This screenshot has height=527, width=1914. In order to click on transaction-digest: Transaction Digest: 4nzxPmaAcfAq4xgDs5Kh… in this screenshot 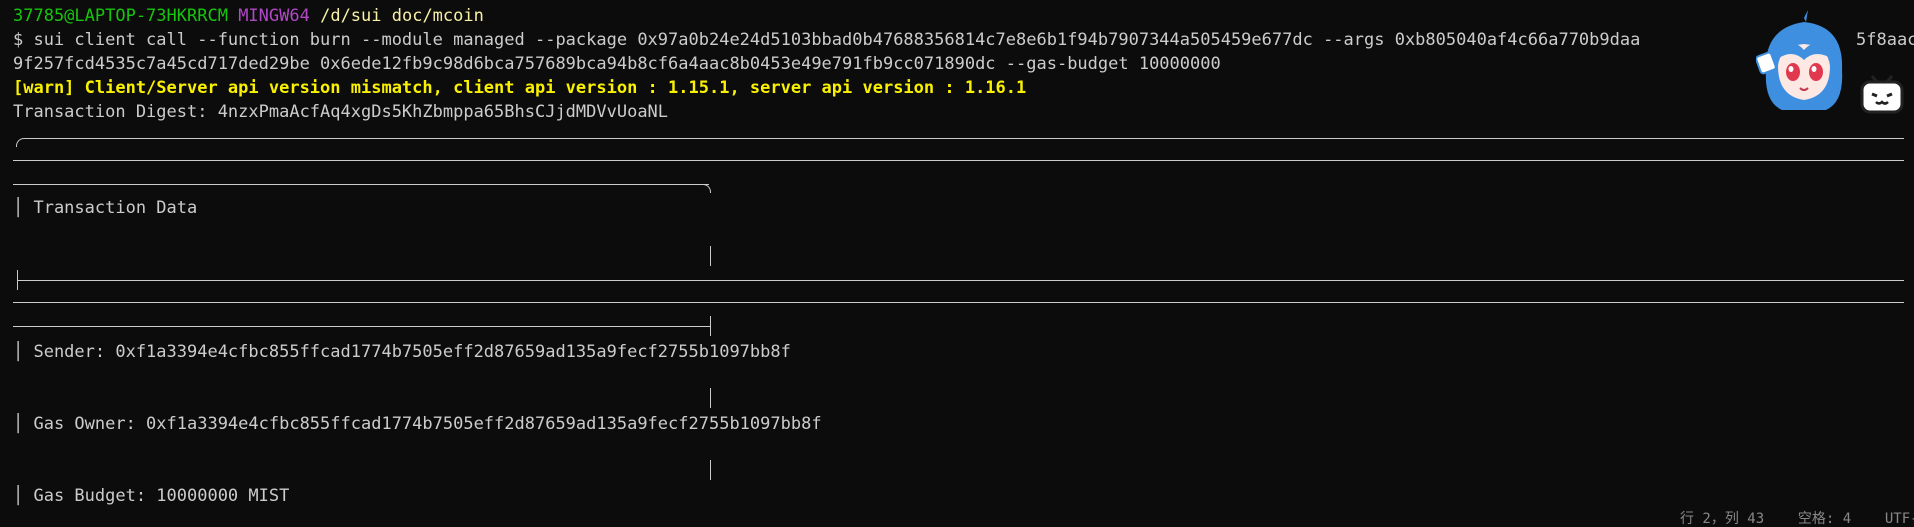, I will do `click(341, 112)`.